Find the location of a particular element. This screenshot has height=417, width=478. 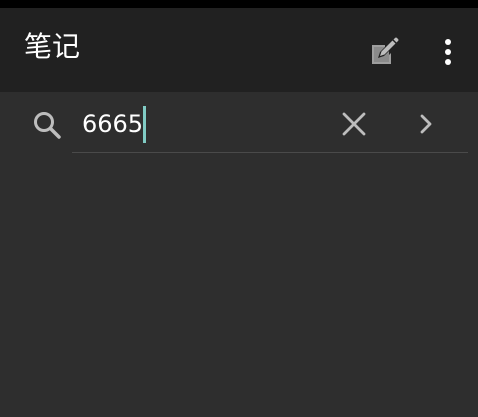

more-vert-icon is located at coordinates (448, 52).